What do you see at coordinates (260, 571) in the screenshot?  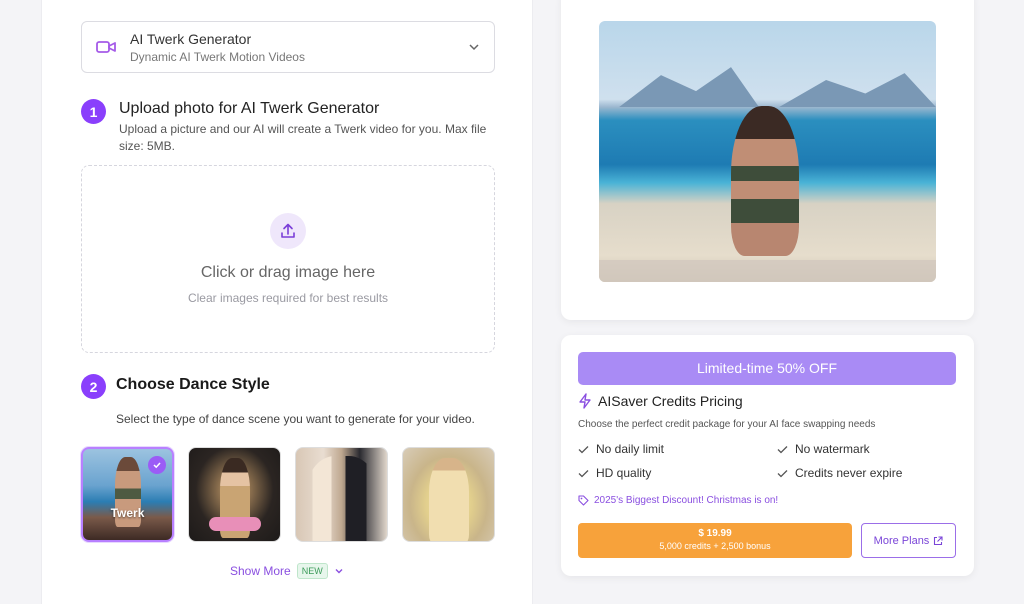 I see `show-more-label: Show More` at bounding box center [260, 571].